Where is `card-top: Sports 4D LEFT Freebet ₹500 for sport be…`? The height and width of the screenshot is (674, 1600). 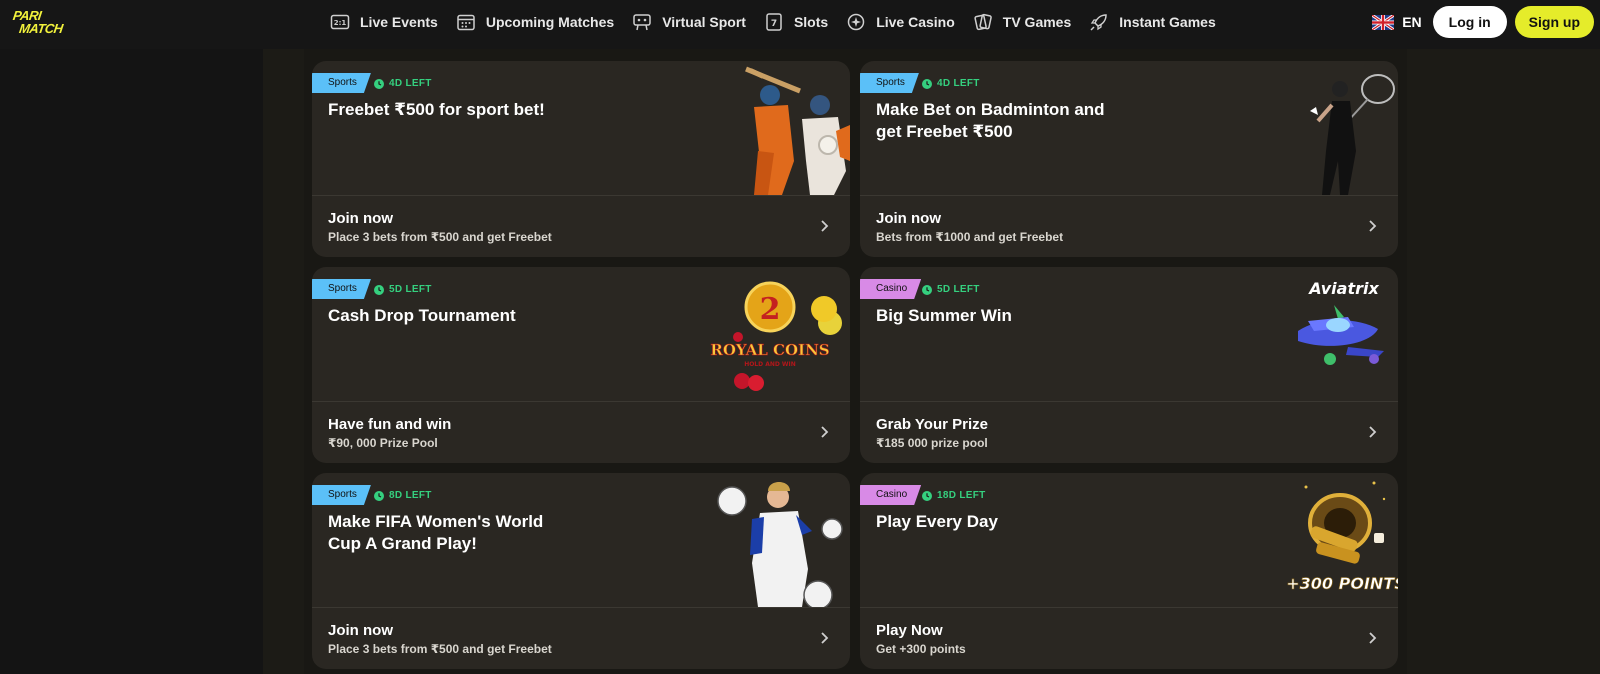 card-top: Sports 4D LEFT Freebet ₹500 for sport be… is located at coordinates (581, 128).